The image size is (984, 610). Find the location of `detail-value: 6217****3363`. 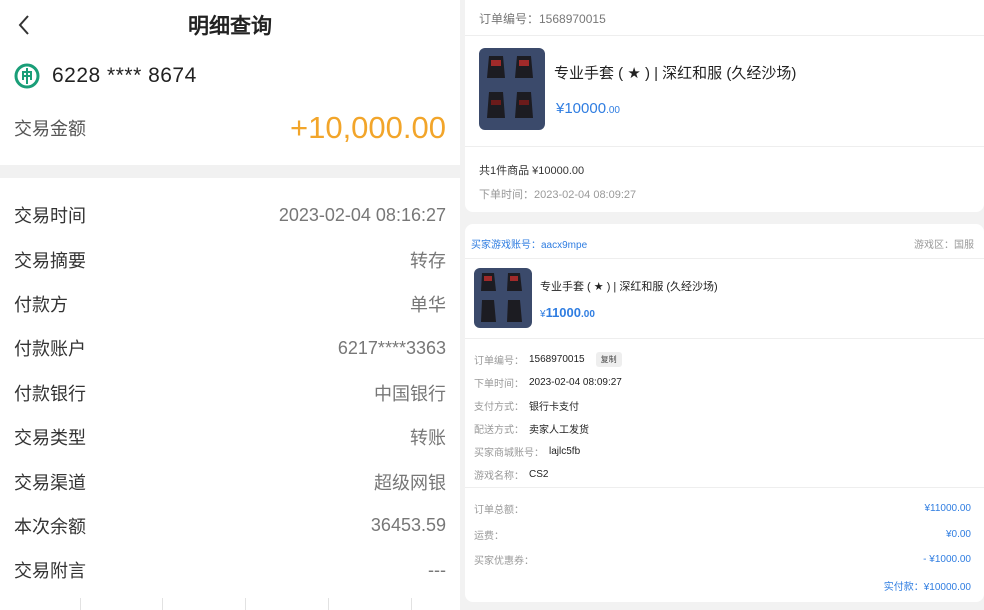

detail-value: 6217****3363 is located at coordinates (391, 347).